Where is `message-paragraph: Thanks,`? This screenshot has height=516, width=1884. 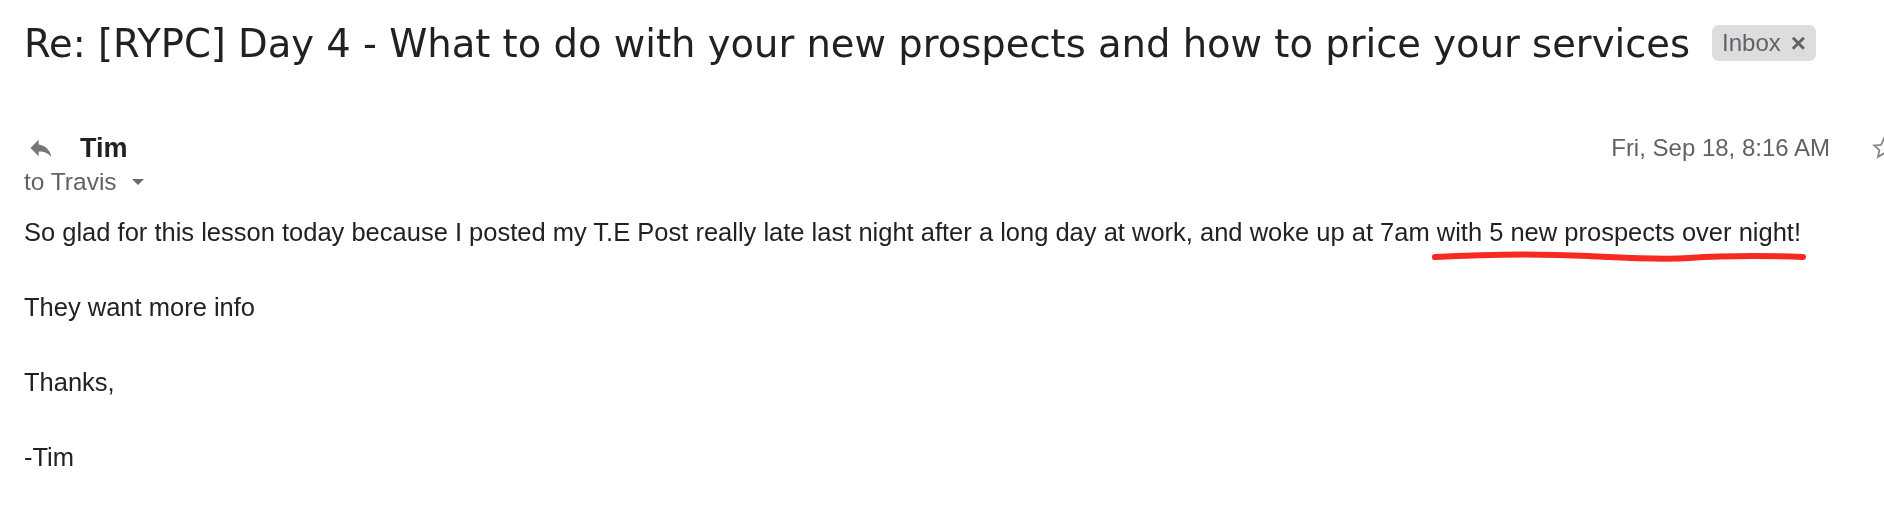 message-paragraph: Thanks, is located at coordinates (69, 382).